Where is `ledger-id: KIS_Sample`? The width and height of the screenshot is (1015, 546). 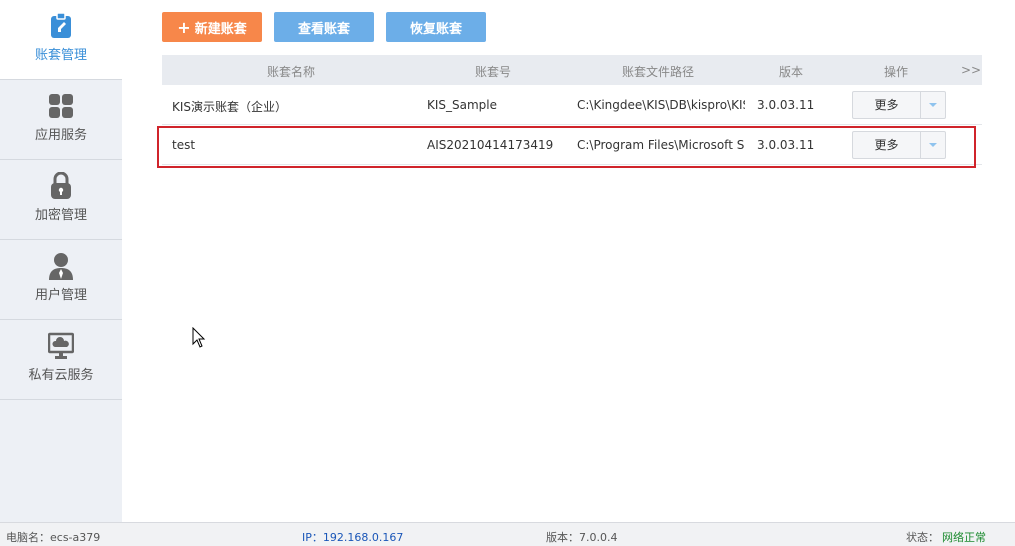
ledger-id: KIS_Sample is located at coordinates (462, 105).